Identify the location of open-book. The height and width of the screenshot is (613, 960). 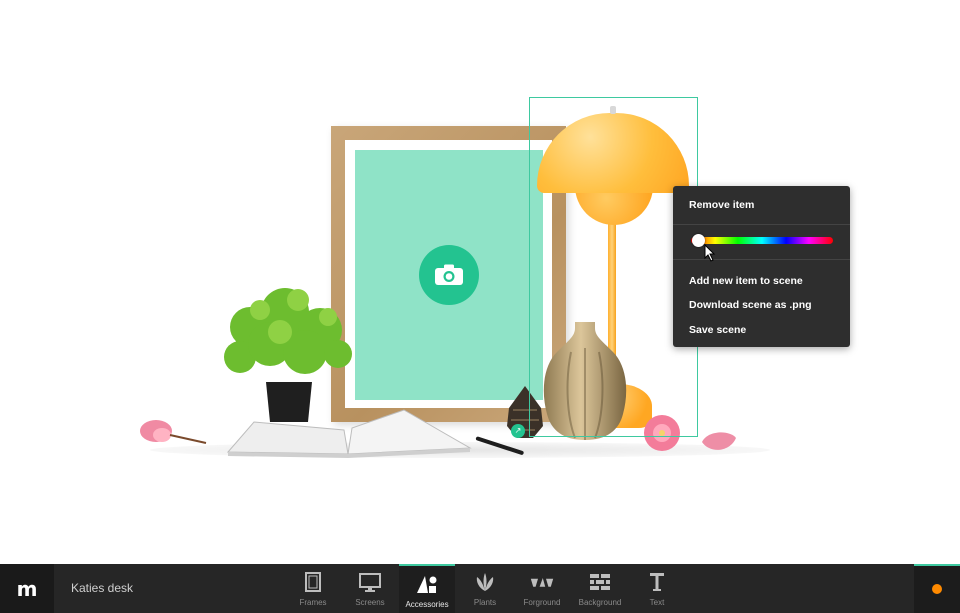
(349, 433).